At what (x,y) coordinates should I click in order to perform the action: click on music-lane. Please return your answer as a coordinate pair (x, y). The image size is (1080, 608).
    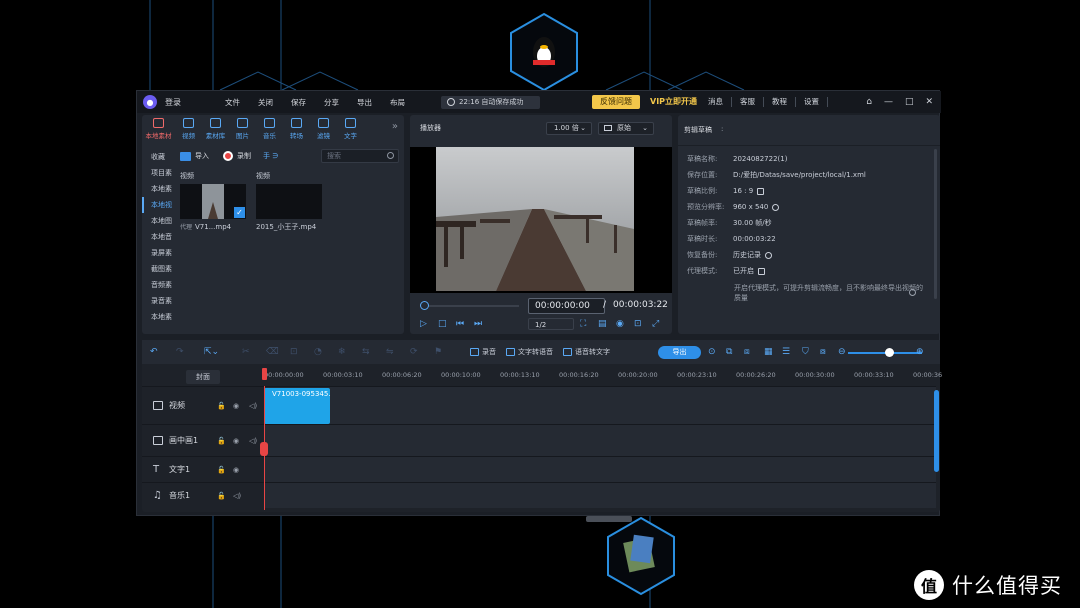
    Looking at the image, I should click on (600, 495).